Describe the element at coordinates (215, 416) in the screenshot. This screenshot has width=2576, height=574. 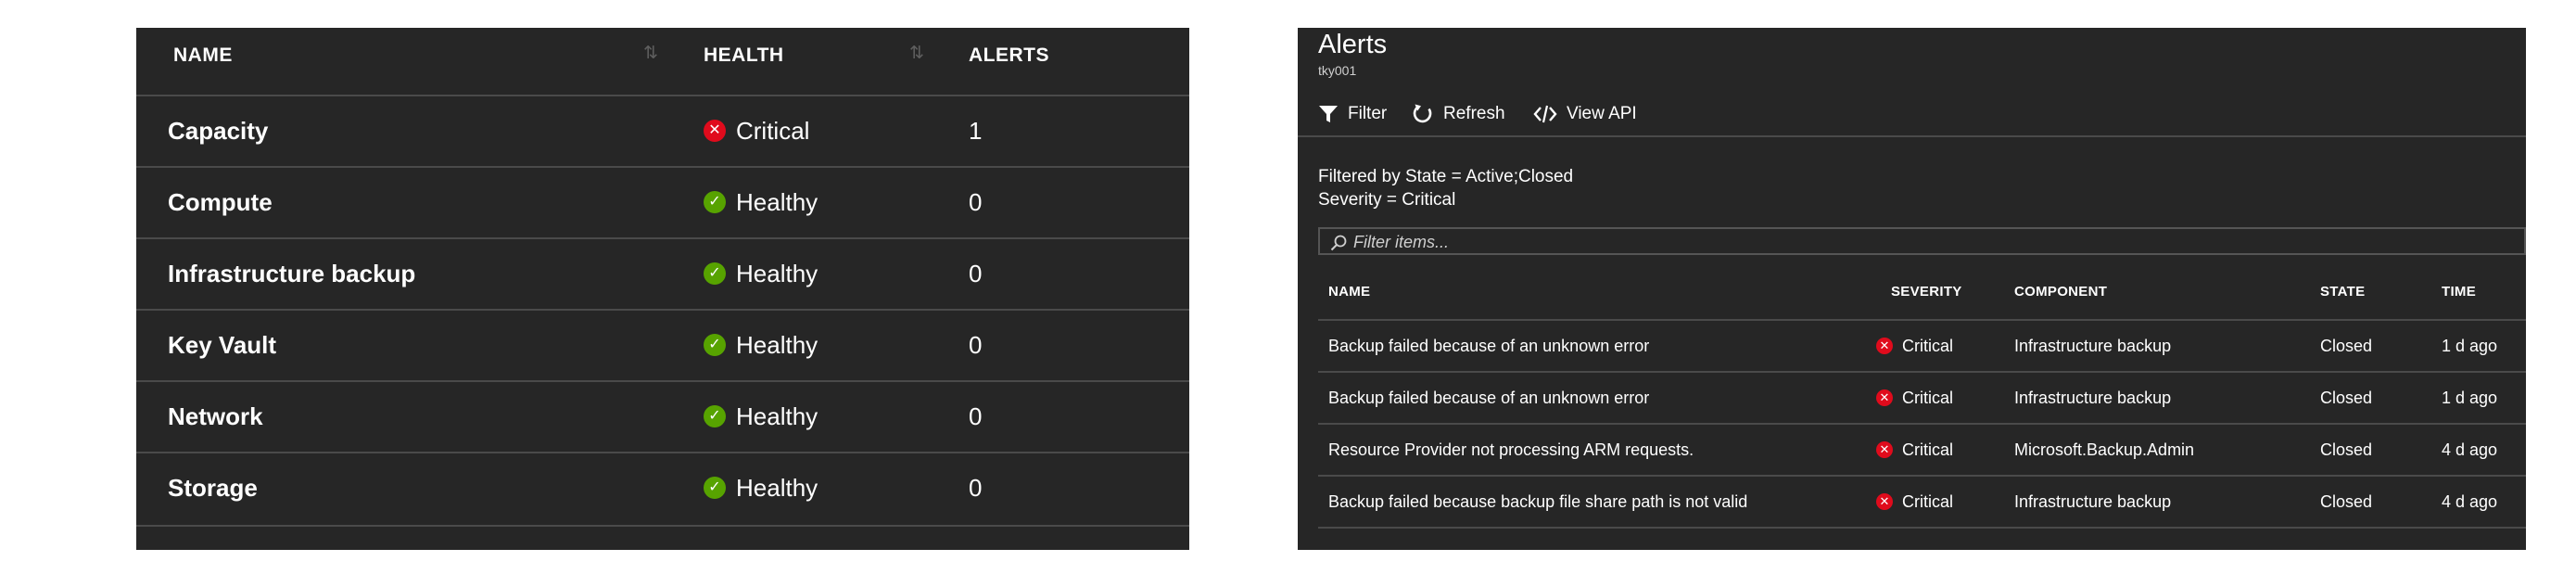
I see `resource-name: Network` at that location.